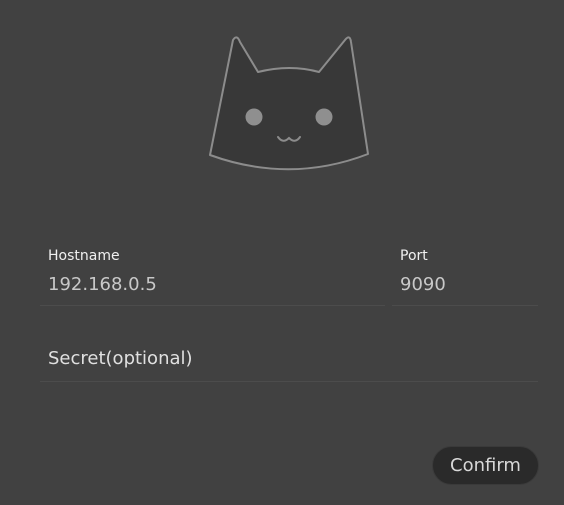  I want to click on port-field: Port, so click(465, 272).